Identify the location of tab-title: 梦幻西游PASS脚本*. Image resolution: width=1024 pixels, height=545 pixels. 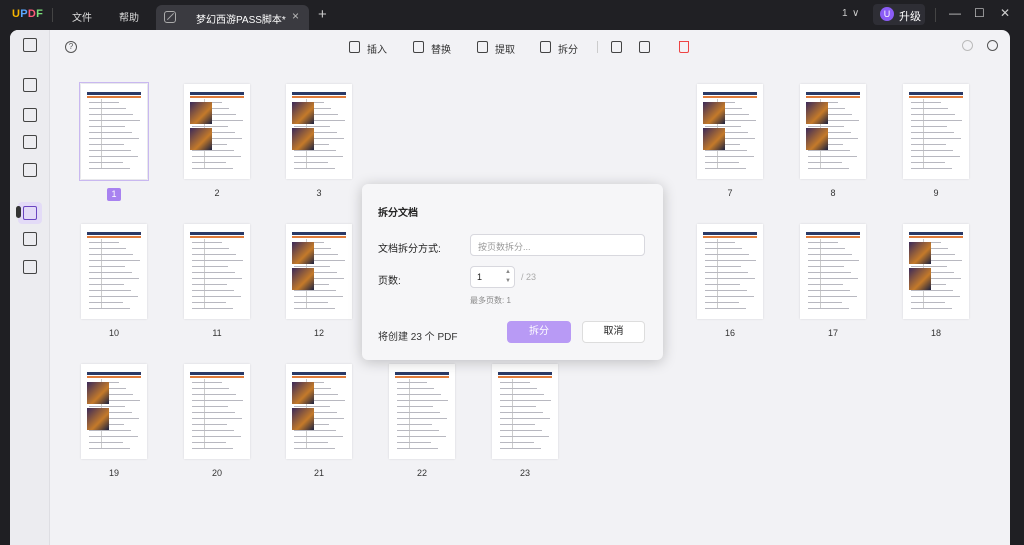
(241, 20).